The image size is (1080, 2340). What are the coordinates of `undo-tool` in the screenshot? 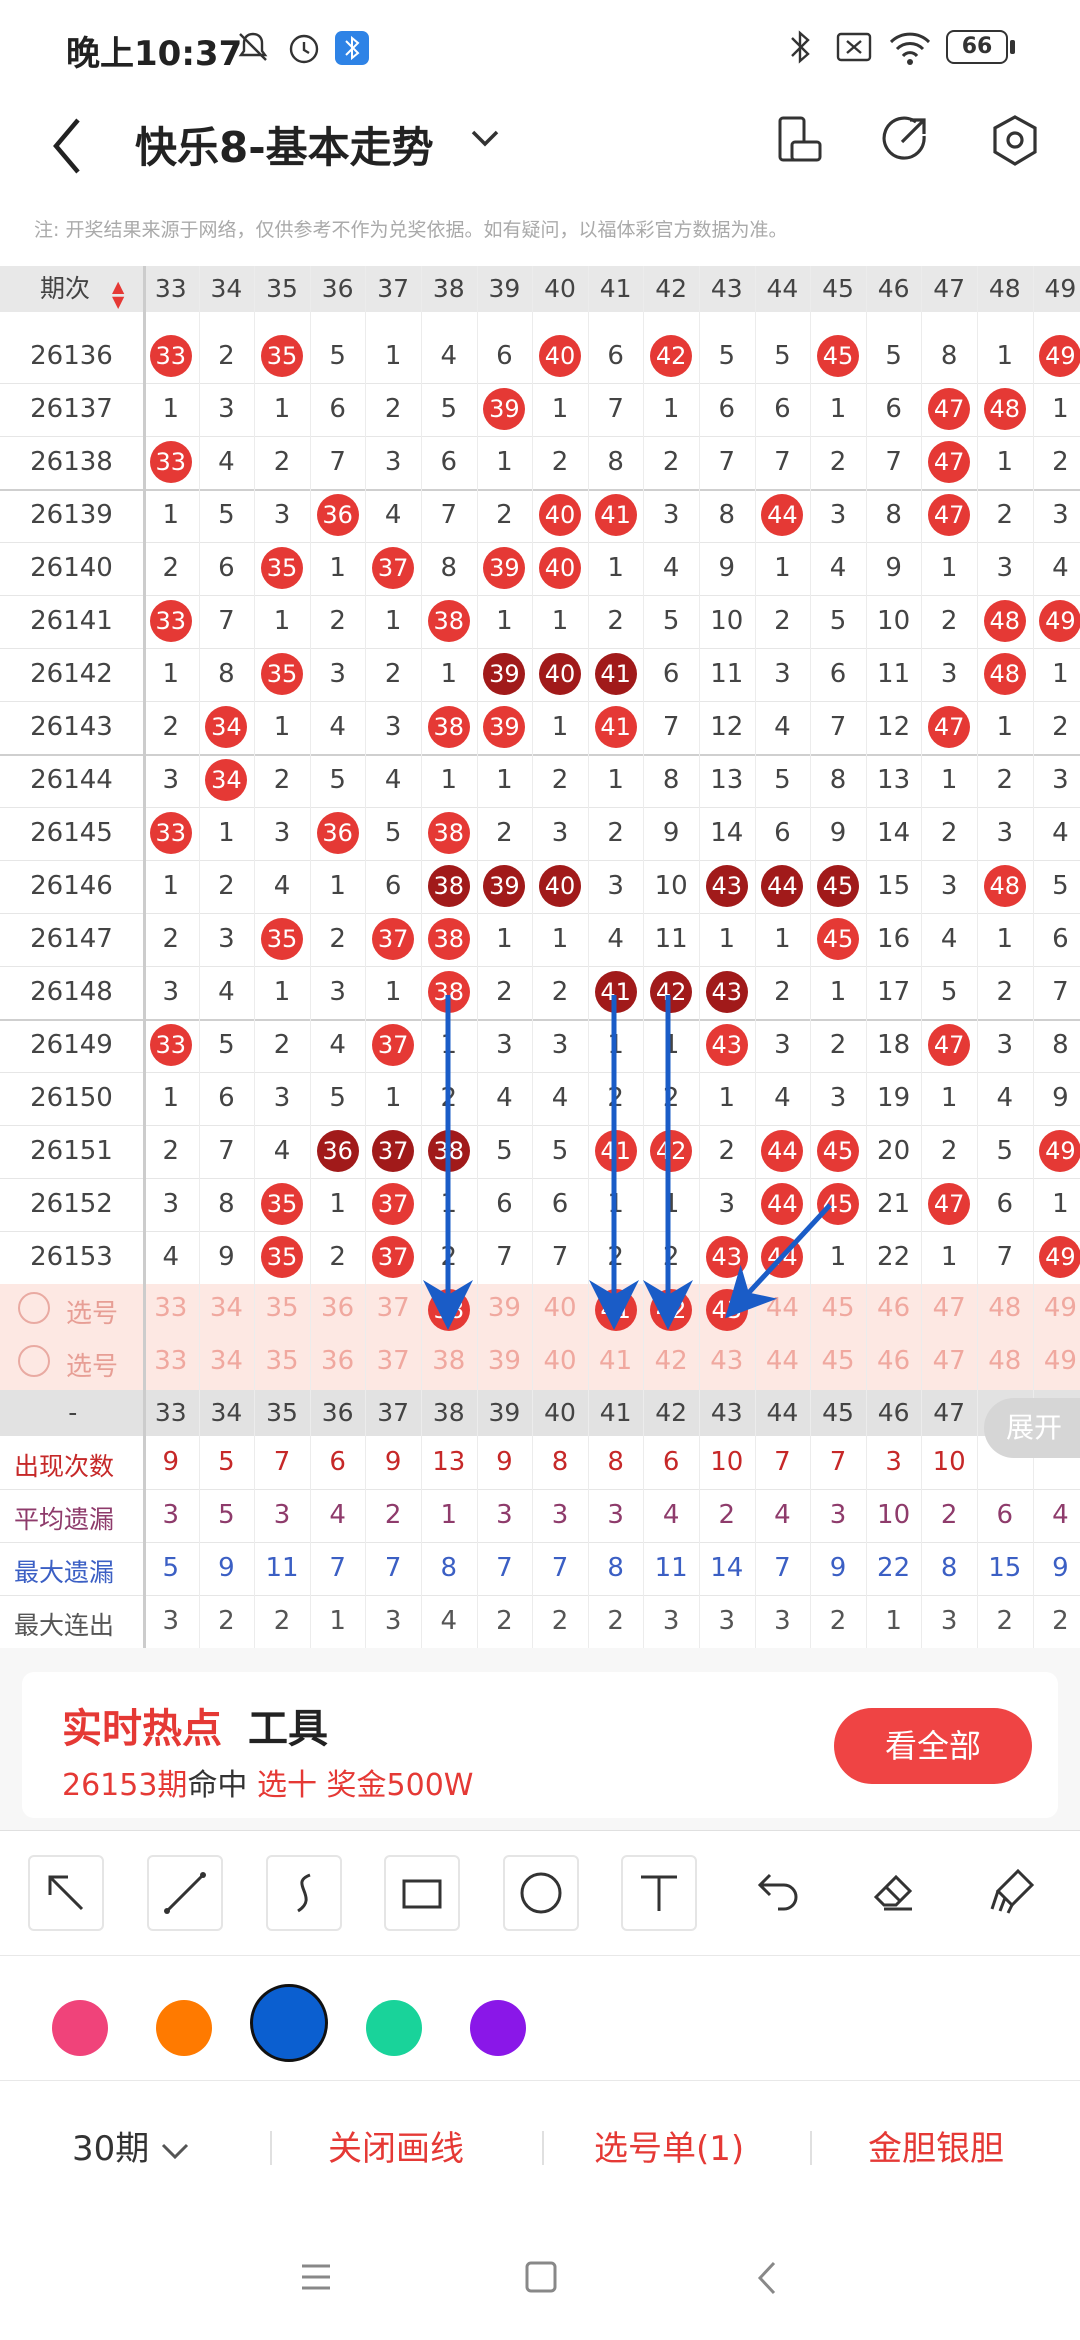 It's located at (778, 1893).